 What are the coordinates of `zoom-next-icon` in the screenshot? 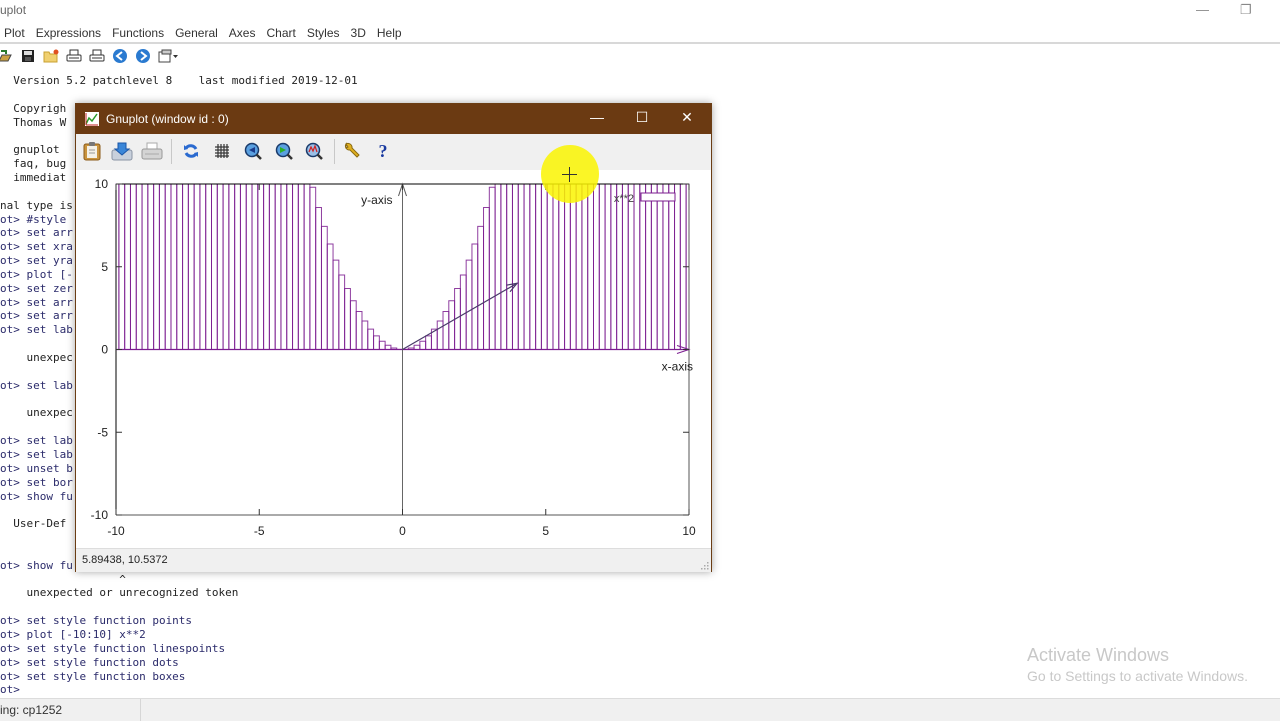 It's located at (284, 151).